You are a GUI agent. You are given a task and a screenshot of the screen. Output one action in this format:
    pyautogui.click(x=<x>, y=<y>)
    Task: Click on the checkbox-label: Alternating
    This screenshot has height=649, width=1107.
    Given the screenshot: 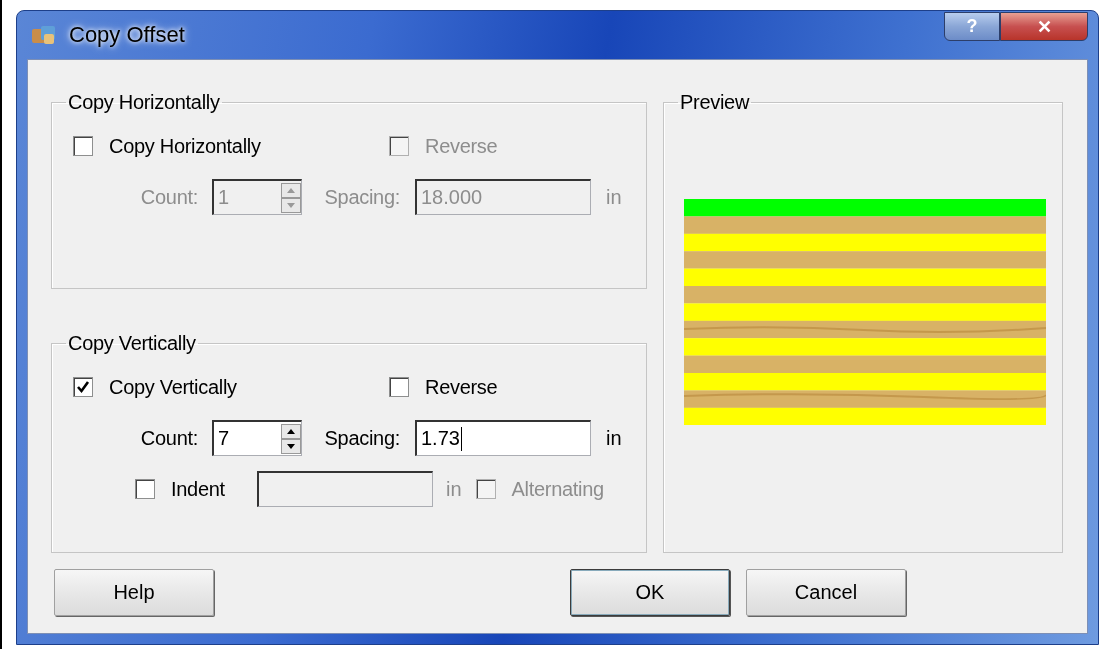 What is the action you would take?
    pyautogui.click(x=557, y=489)
    